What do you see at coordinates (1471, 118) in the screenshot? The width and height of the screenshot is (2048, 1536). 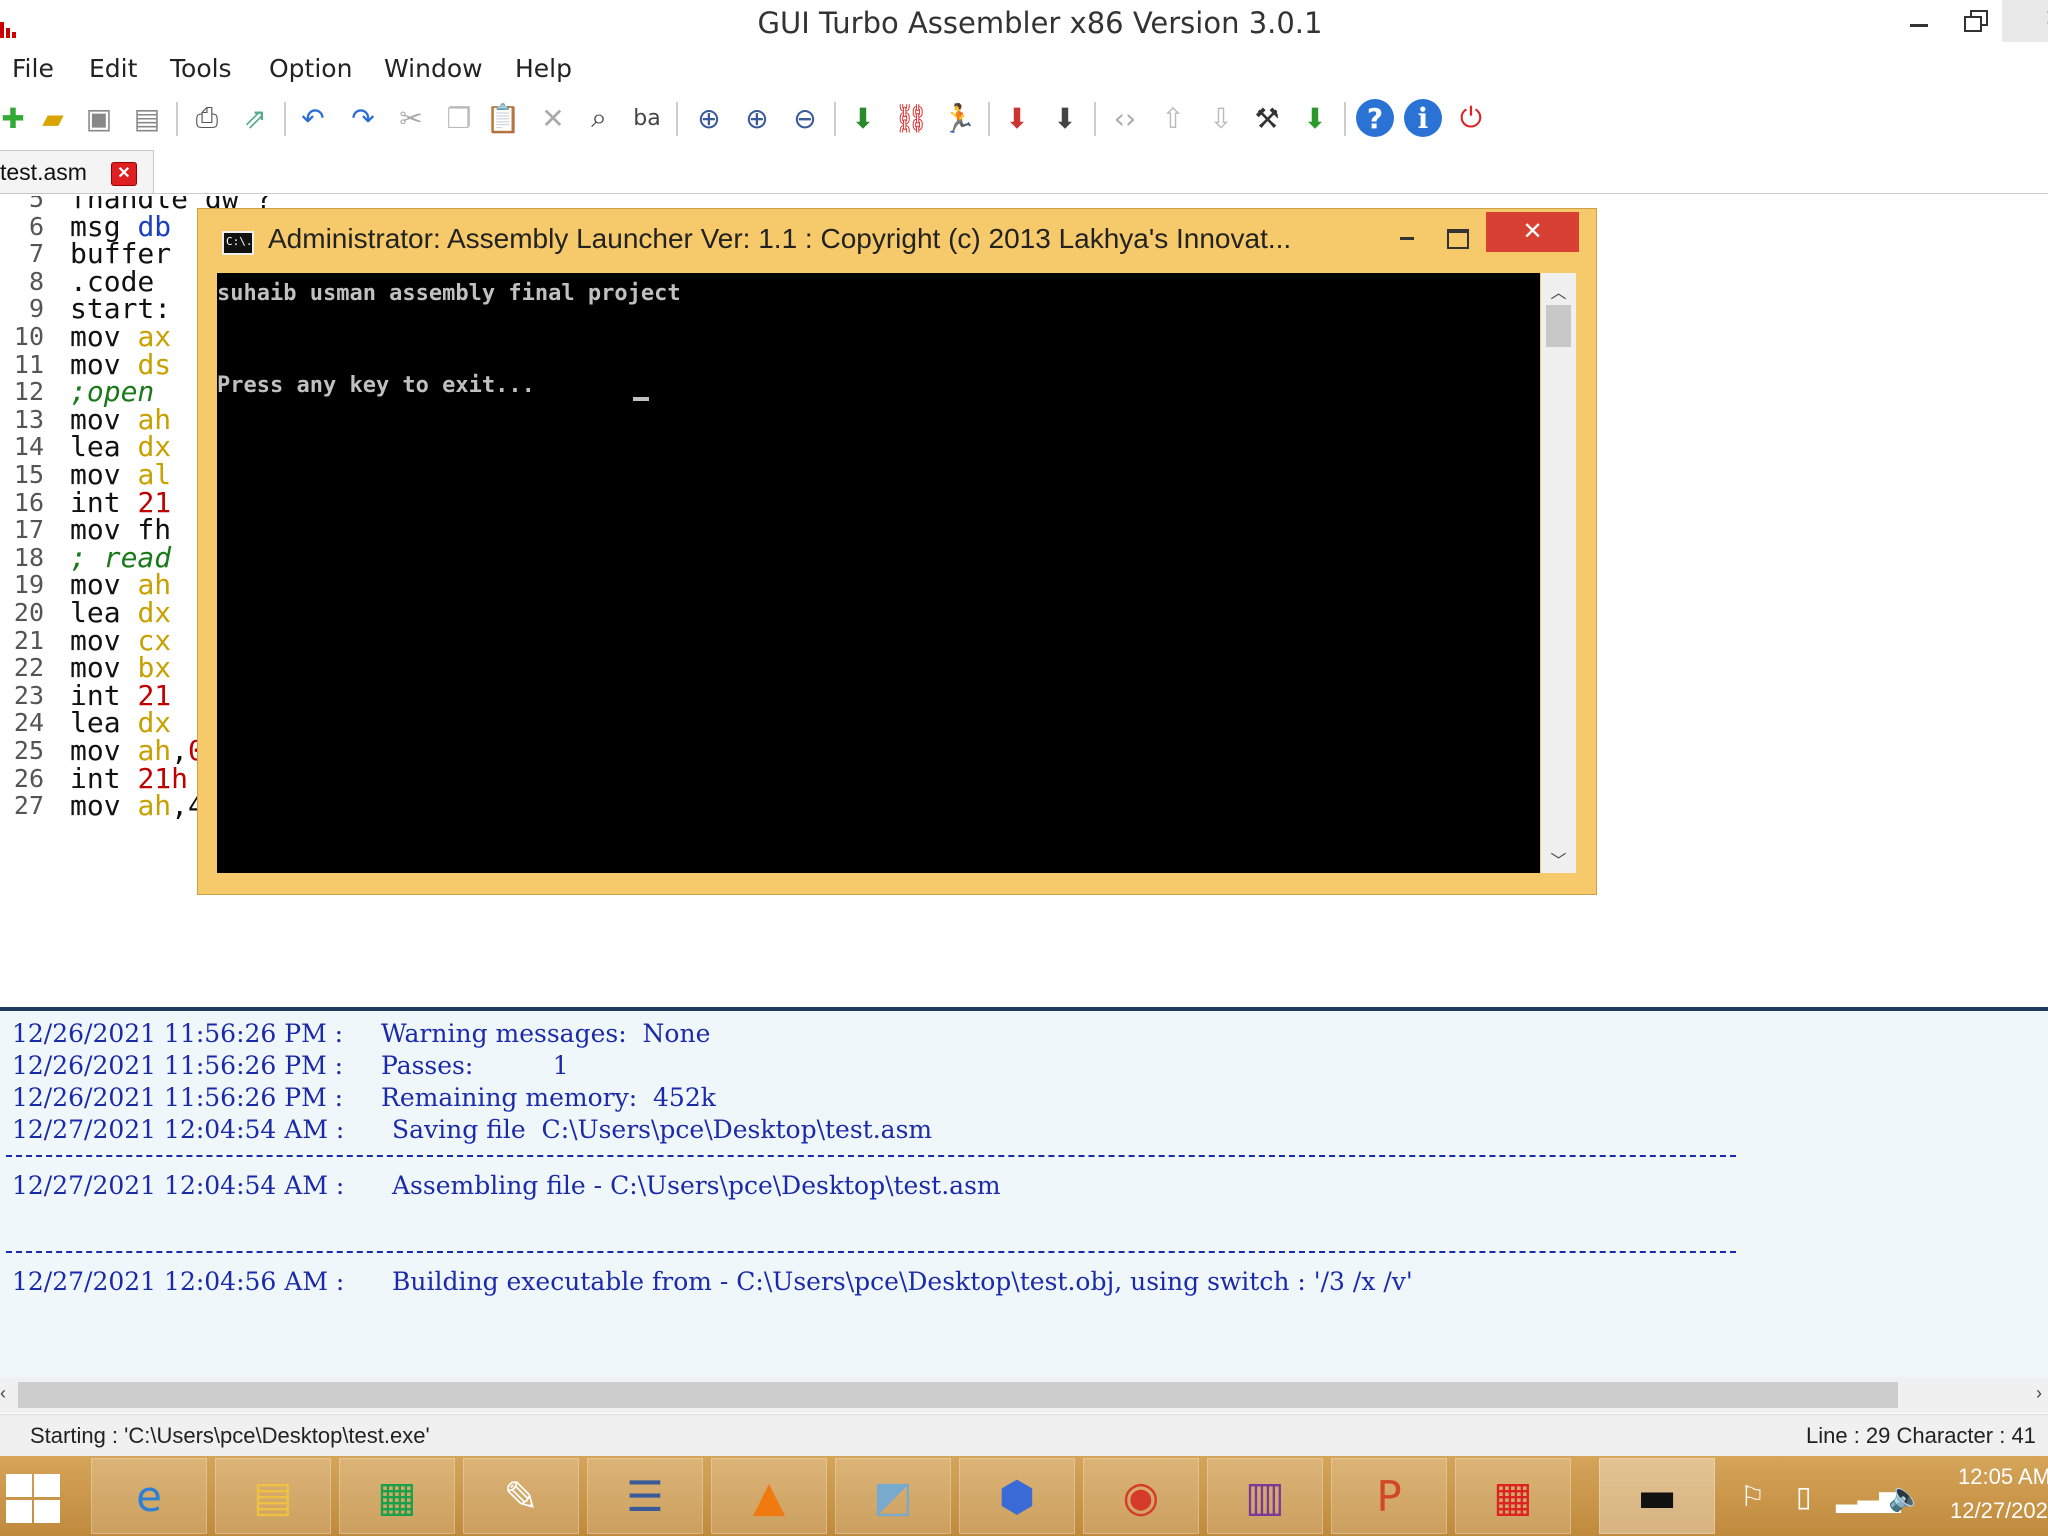 I see `power-icon: ⏻` at bounding box center [1471, 118].